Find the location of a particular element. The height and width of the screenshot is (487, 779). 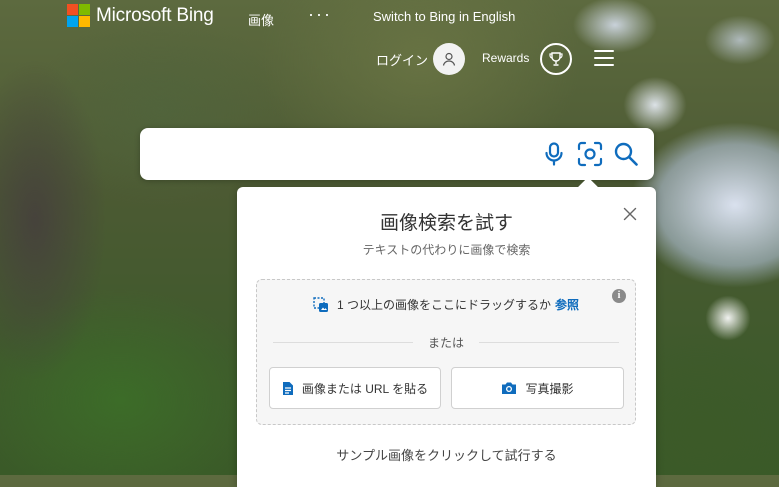

divider is located at coordinates (549, 342).